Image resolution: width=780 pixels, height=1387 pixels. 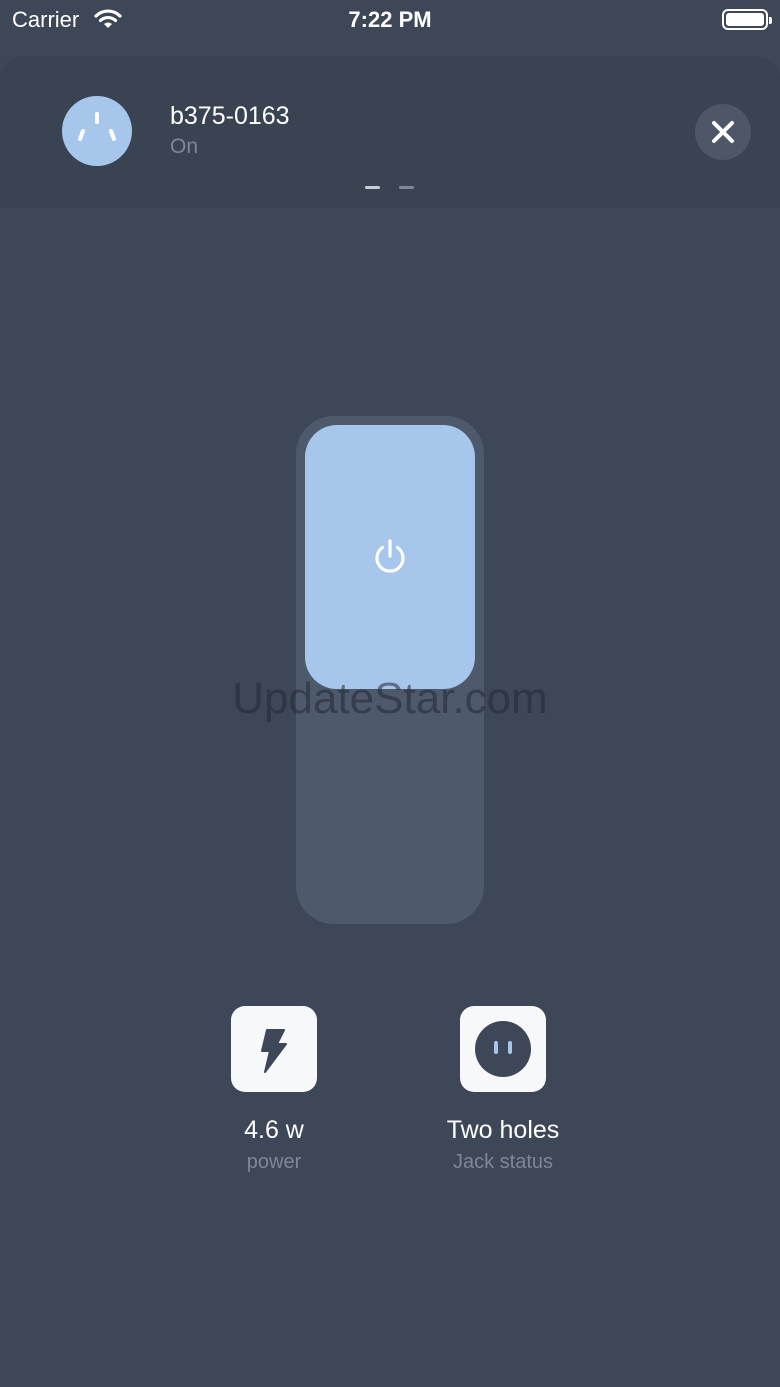 I want to click on device-header: b375-0163 On, so click(x=390, y=132).